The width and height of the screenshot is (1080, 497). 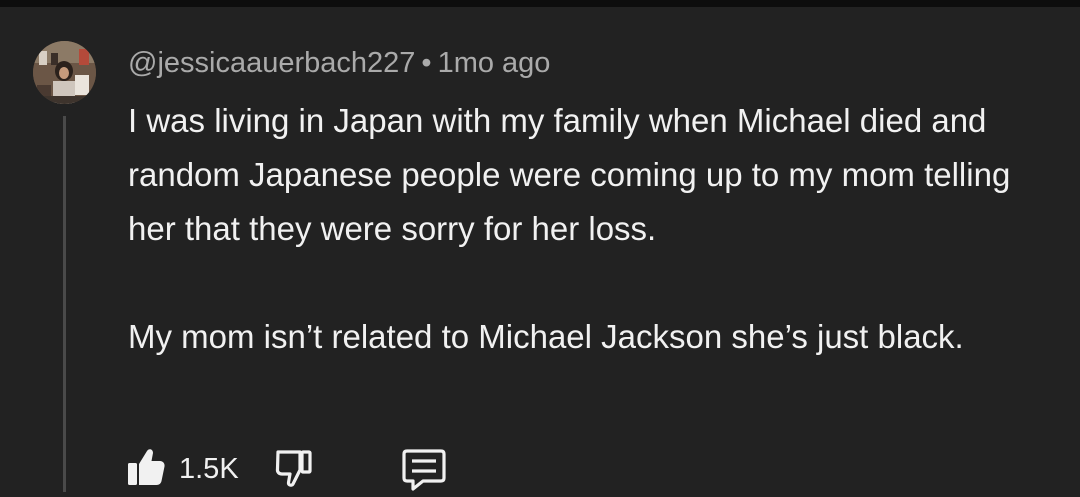 I want to click on reply-comment-icon, so click(x=424, y=472).